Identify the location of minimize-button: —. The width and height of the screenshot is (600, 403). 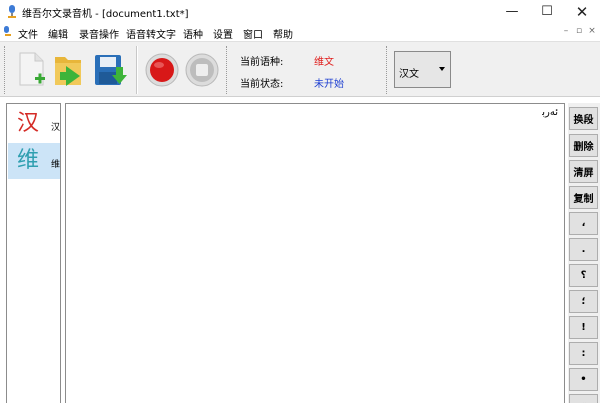
(512, 11).